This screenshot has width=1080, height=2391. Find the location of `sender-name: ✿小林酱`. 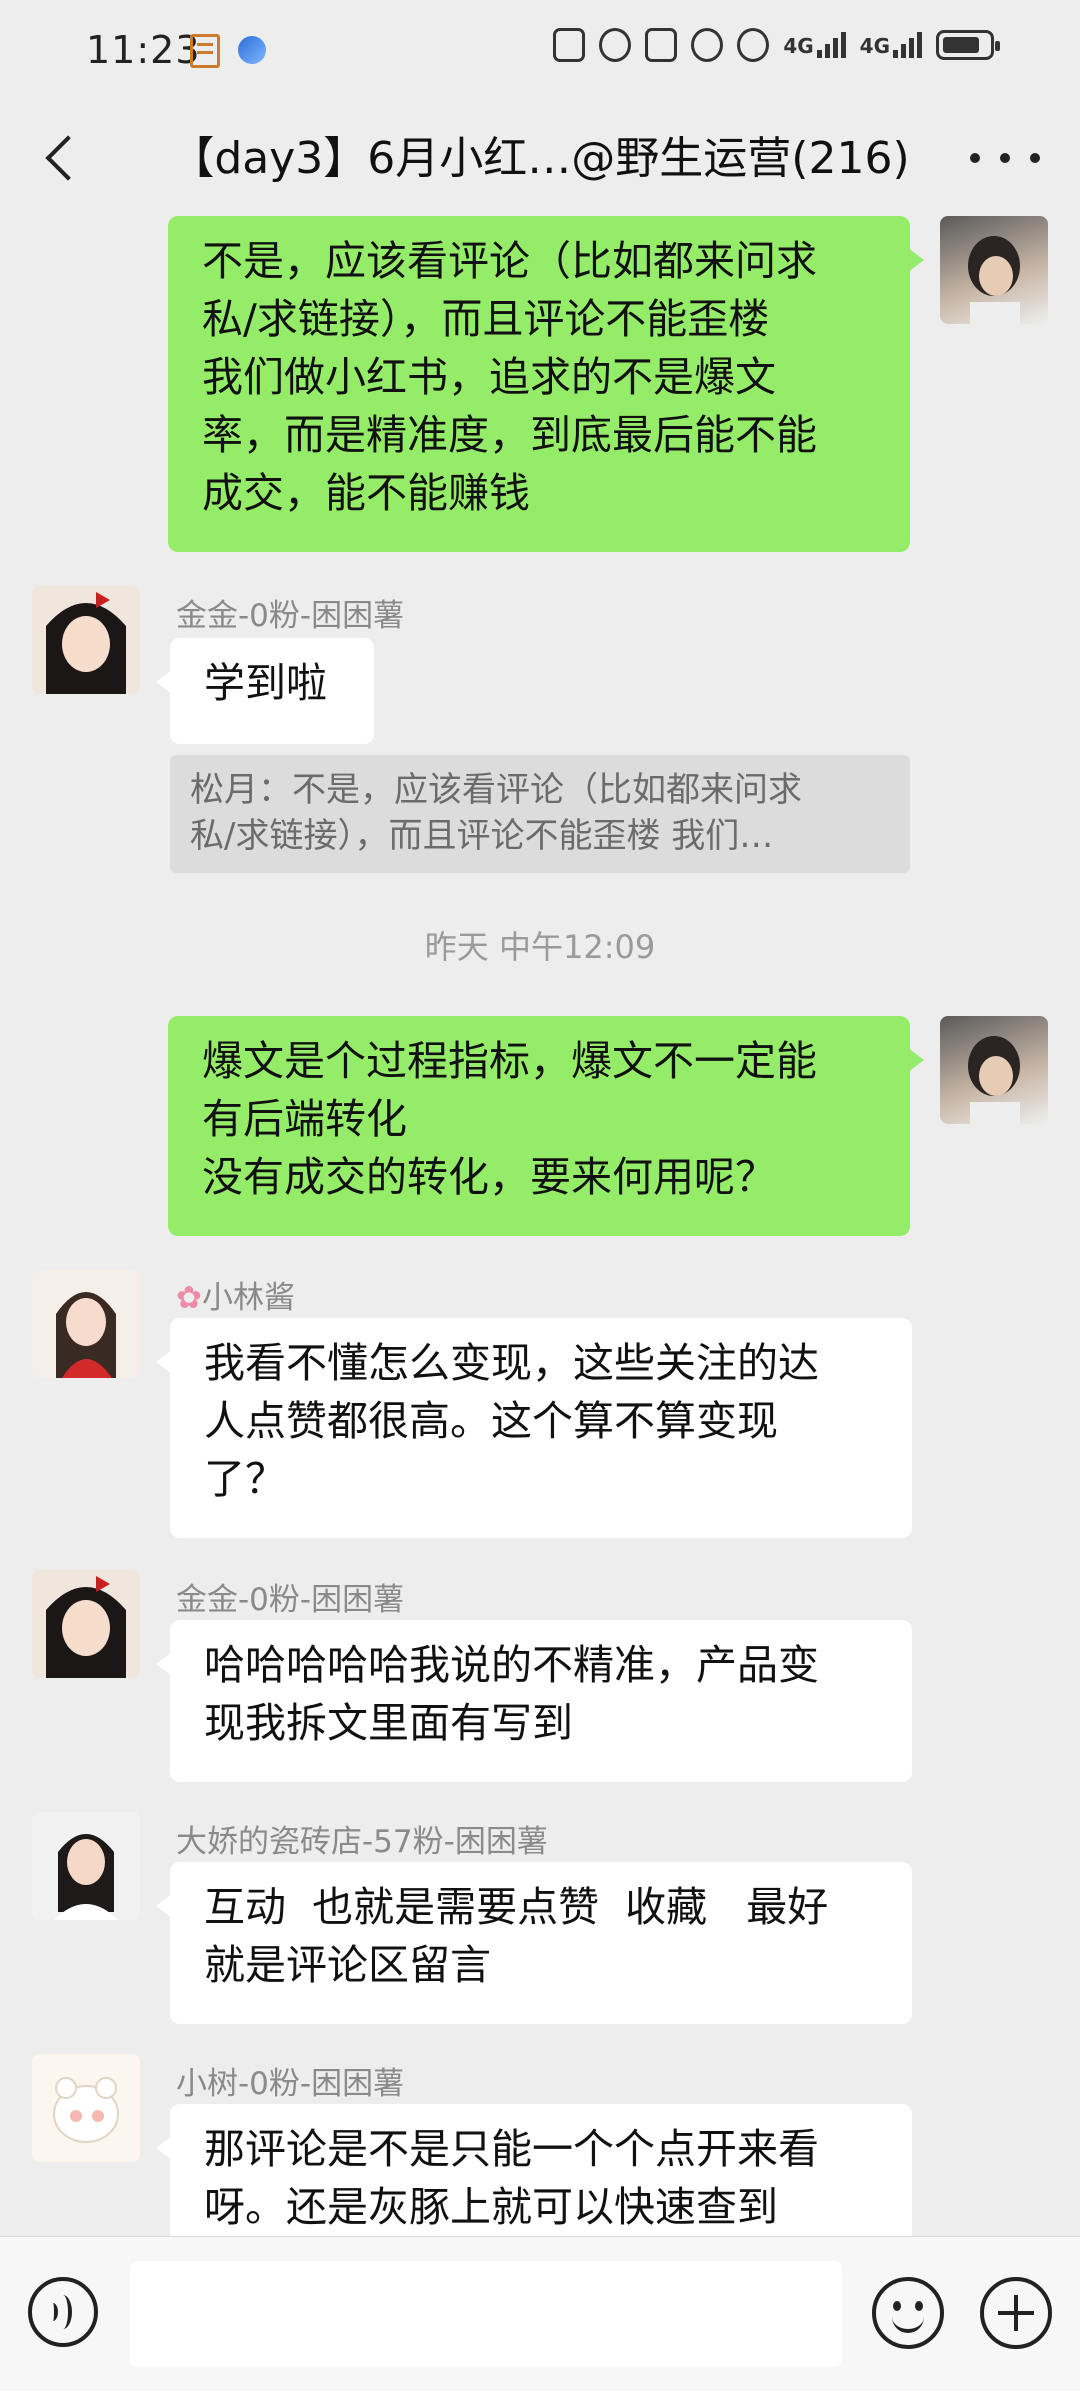

sender-name: ✿小林酱 is located at coordinates (235, 1294).